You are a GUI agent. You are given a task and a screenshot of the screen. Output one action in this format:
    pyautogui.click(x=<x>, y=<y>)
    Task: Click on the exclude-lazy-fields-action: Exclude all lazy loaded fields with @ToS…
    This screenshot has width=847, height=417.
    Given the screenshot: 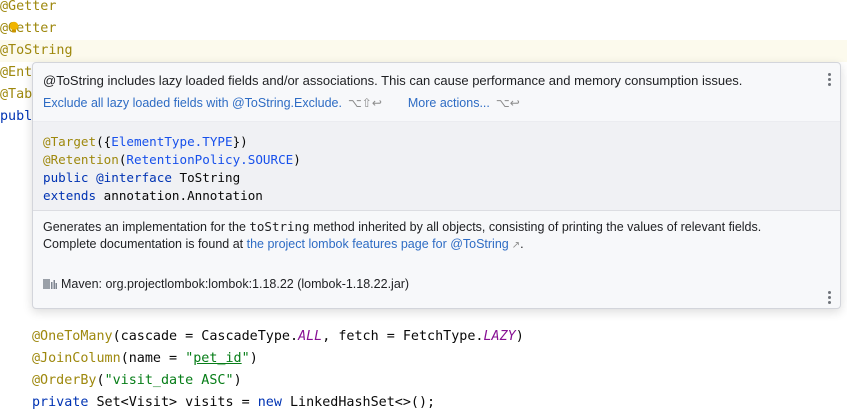 What is the action you would take?
    pyautogui.click(x=192, y=103)
    